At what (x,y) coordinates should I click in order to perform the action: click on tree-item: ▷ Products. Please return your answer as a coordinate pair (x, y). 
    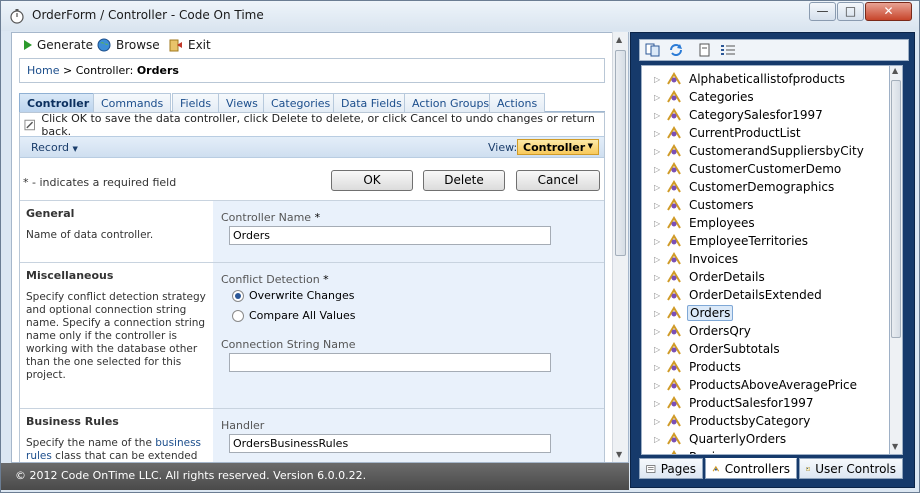
    Looking at the image, I should click on (692, 367).